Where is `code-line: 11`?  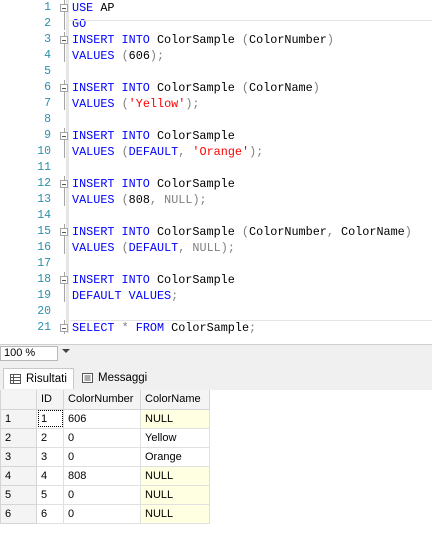 code-line: 11 is located at coordinates (216, 168).